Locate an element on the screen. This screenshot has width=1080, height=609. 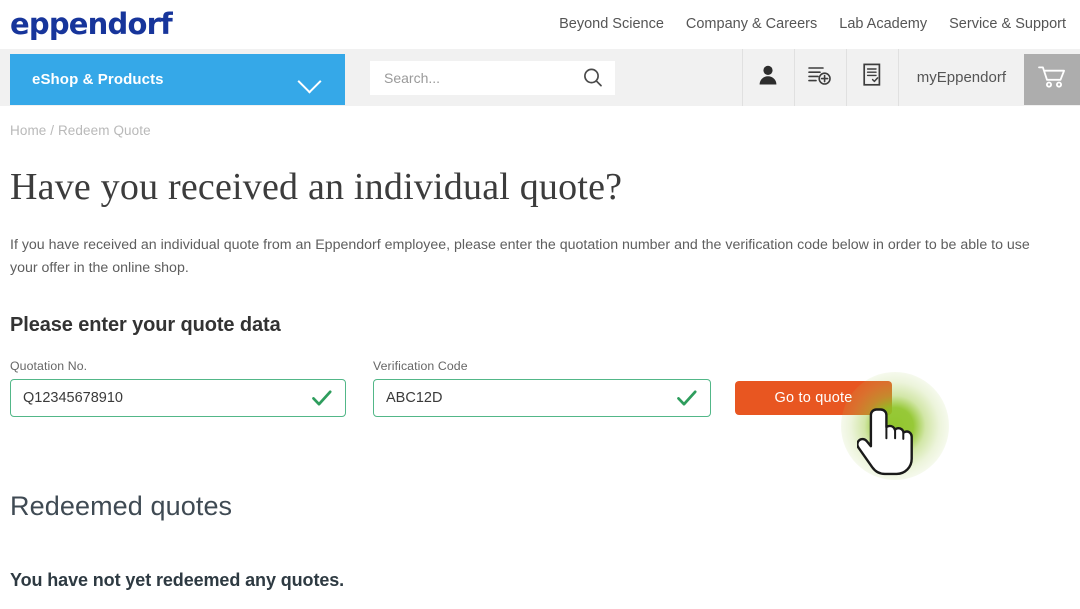
quick-order-list-button is located at coordinates (819, 77).